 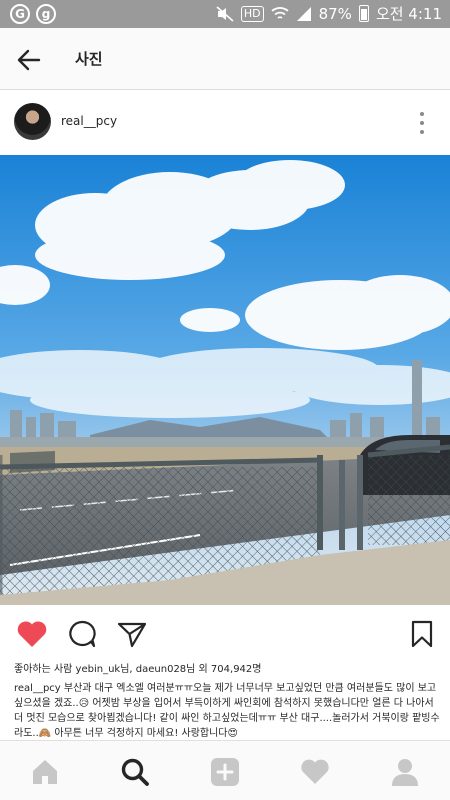 I want to click on comment-icon, so click(x=82, y=634).